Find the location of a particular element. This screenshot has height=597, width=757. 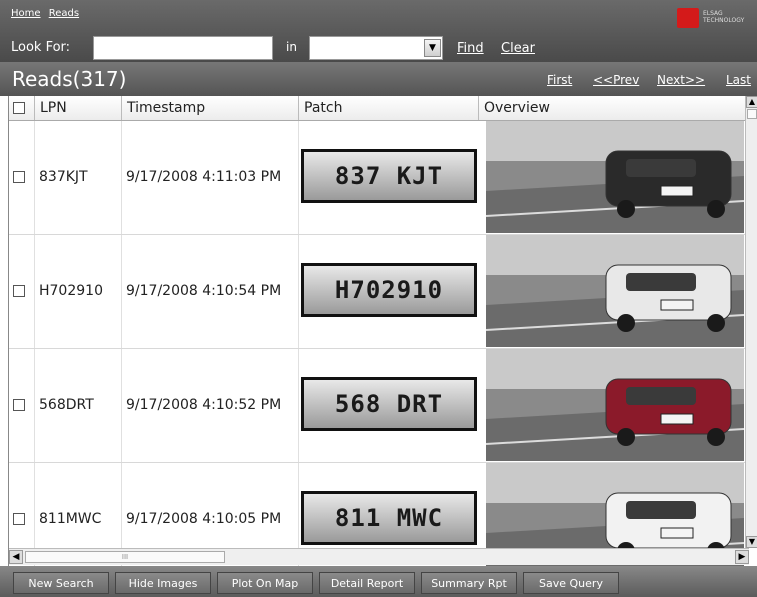

row-lpn: 837KJT is located at coordinates (78, 177).